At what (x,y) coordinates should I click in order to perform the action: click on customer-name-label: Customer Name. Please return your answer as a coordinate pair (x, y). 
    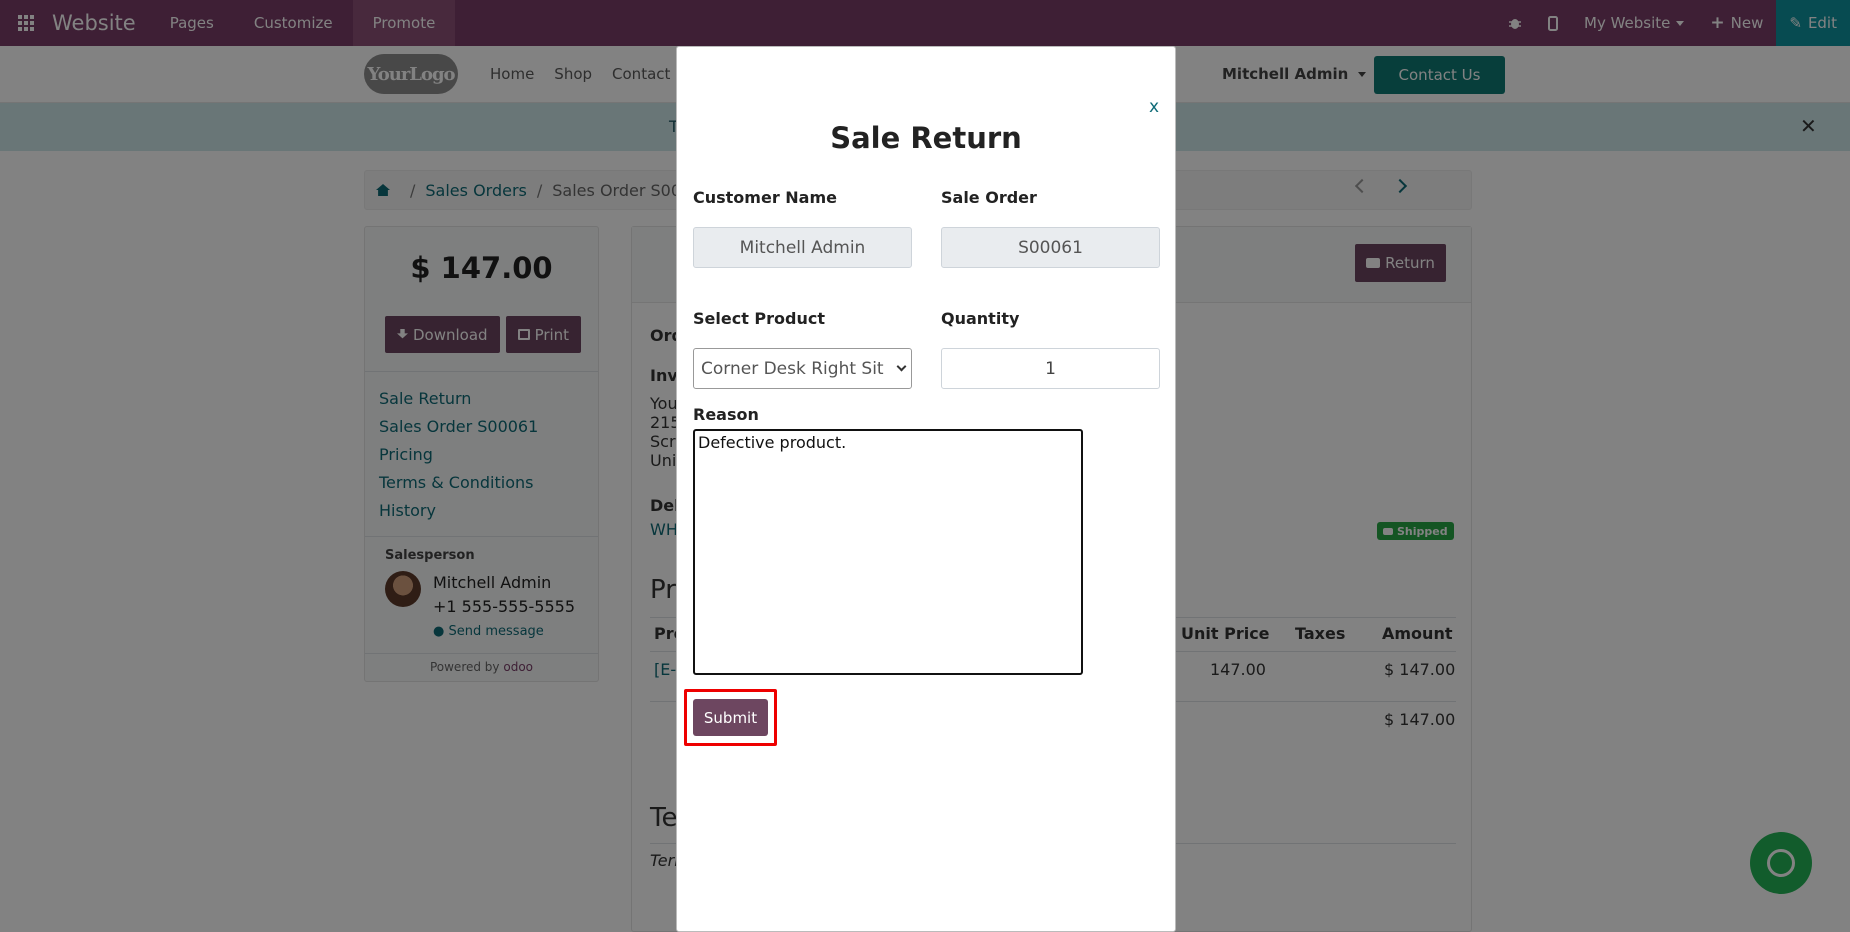
    Looking at the image, I should click on (765, 197).